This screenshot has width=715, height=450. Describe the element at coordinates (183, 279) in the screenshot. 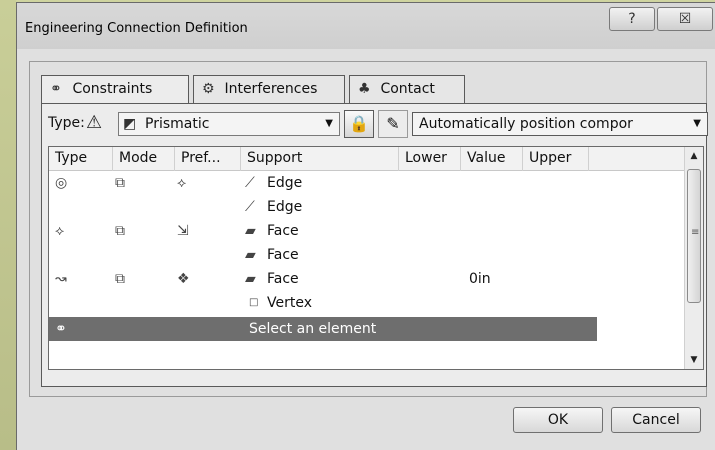

I see `pref-offset-icon: ❖` at that location.